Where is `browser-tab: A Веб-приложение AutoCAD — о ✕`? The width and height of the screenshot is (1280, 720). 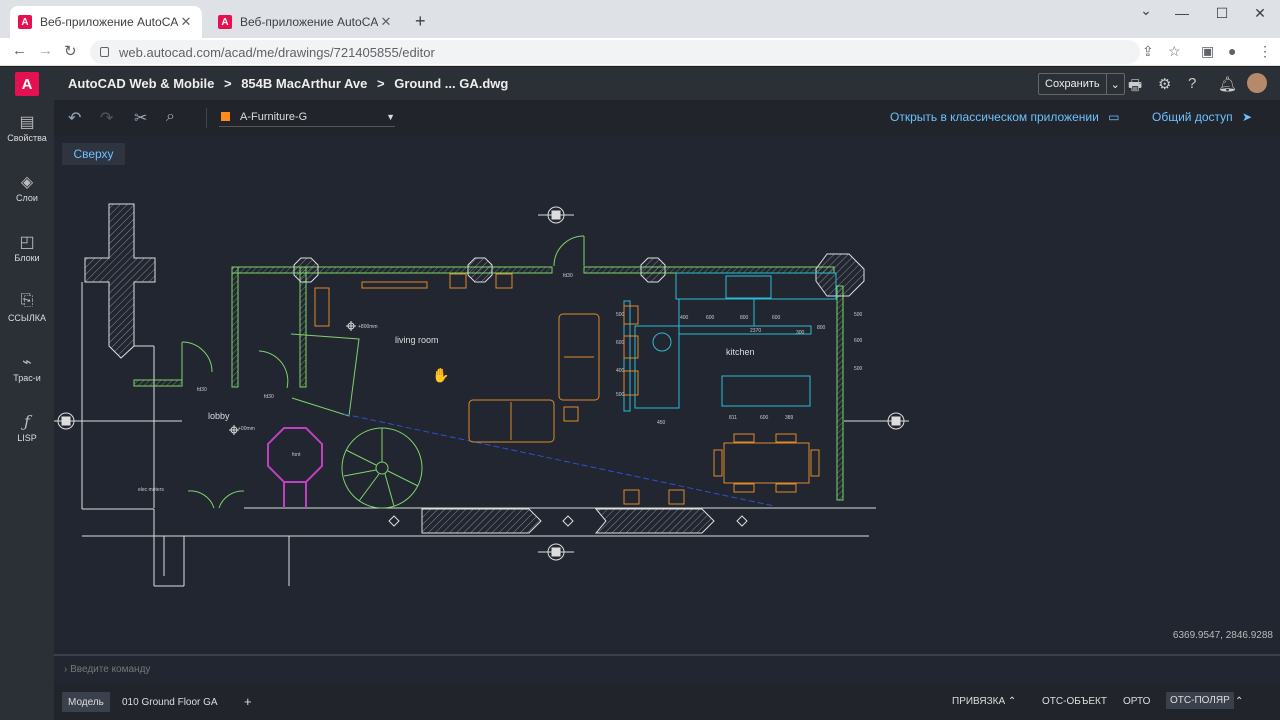 browser-tab: A Веб-приложение AutoCAD — о ✕ is located at coordinates (306, 22).